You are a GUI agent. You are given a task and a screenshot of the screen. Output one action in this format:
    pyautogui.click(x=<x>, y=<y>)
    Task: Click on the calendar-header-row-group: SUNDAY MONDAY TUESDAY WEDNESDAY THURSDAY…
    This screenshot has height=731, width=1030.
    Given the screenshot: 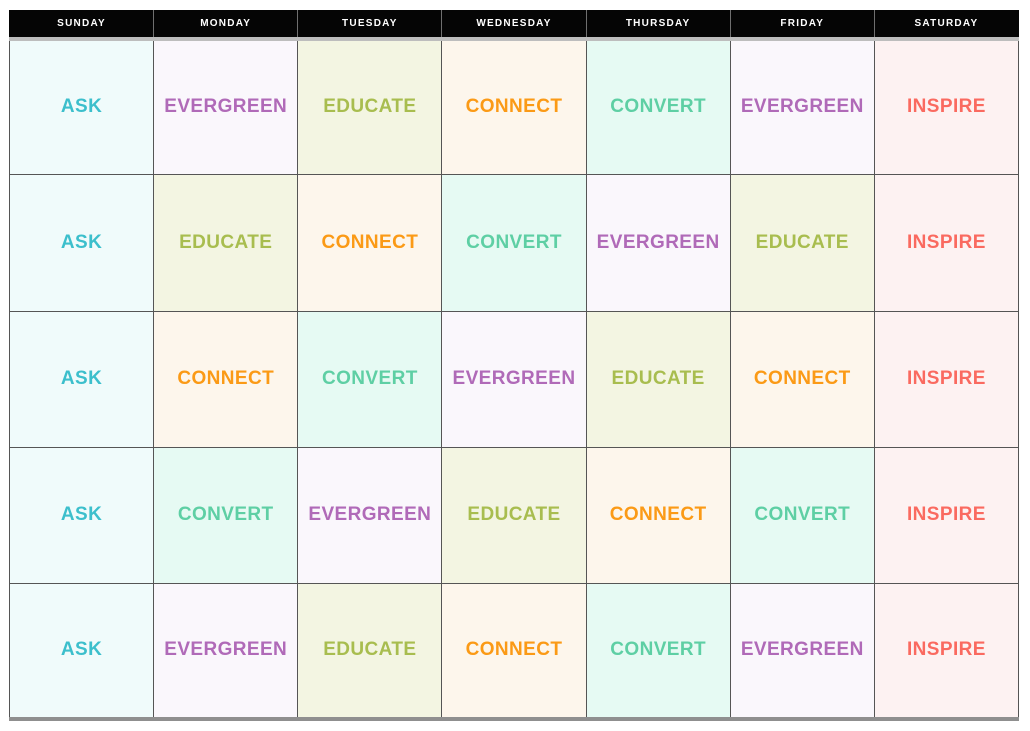 What is the action you would take?
    pyautogui.click(x=514, y=25)
    